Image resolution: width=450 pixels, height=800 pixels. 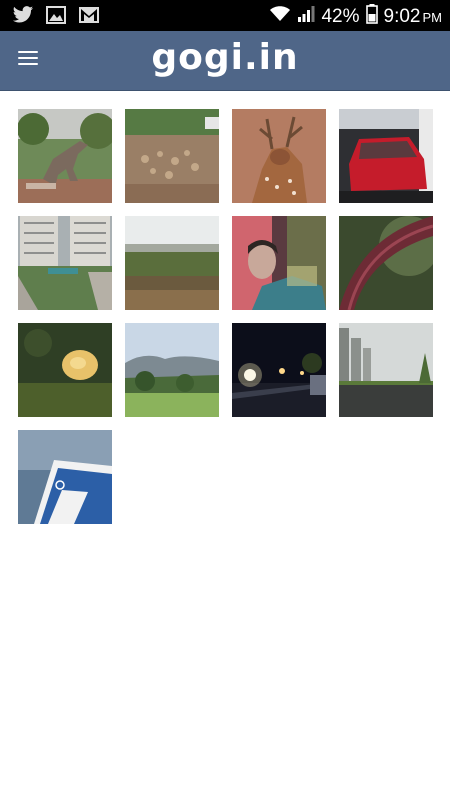 I want to click on battery-percent: 42%, so click(x=340, y=16).